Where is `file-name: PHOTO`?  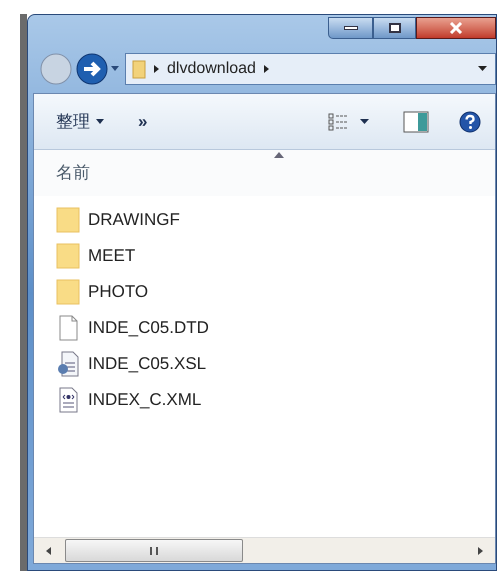 file-name: PHOTO is located at coordinates (118, 292).